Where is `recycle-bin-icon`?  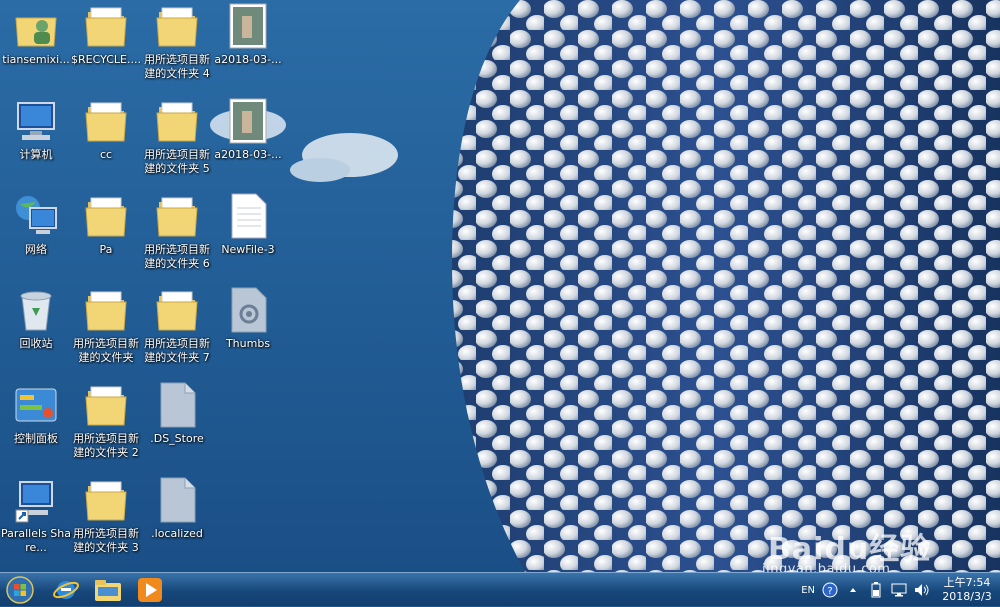 recycle-bin-icon is located at coordinates (36, 309).